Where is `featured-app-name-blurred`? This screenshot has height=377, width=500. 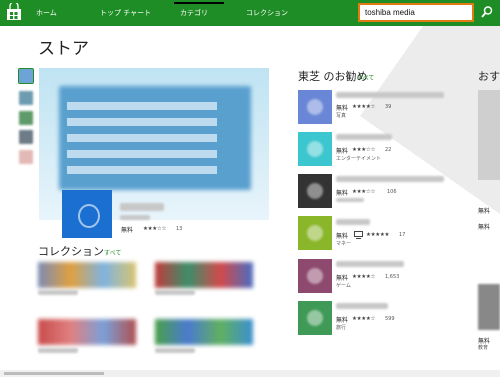
featured-app-name-blurred is located at coordinates (142, 207).